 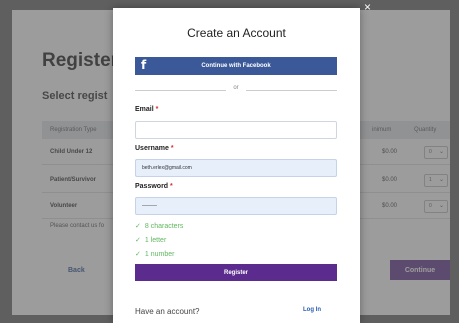 What do you see at coordinates (164, 226) in the screenshot?
I see `rule-text: 8 characters` at bounding box center [164, 226].